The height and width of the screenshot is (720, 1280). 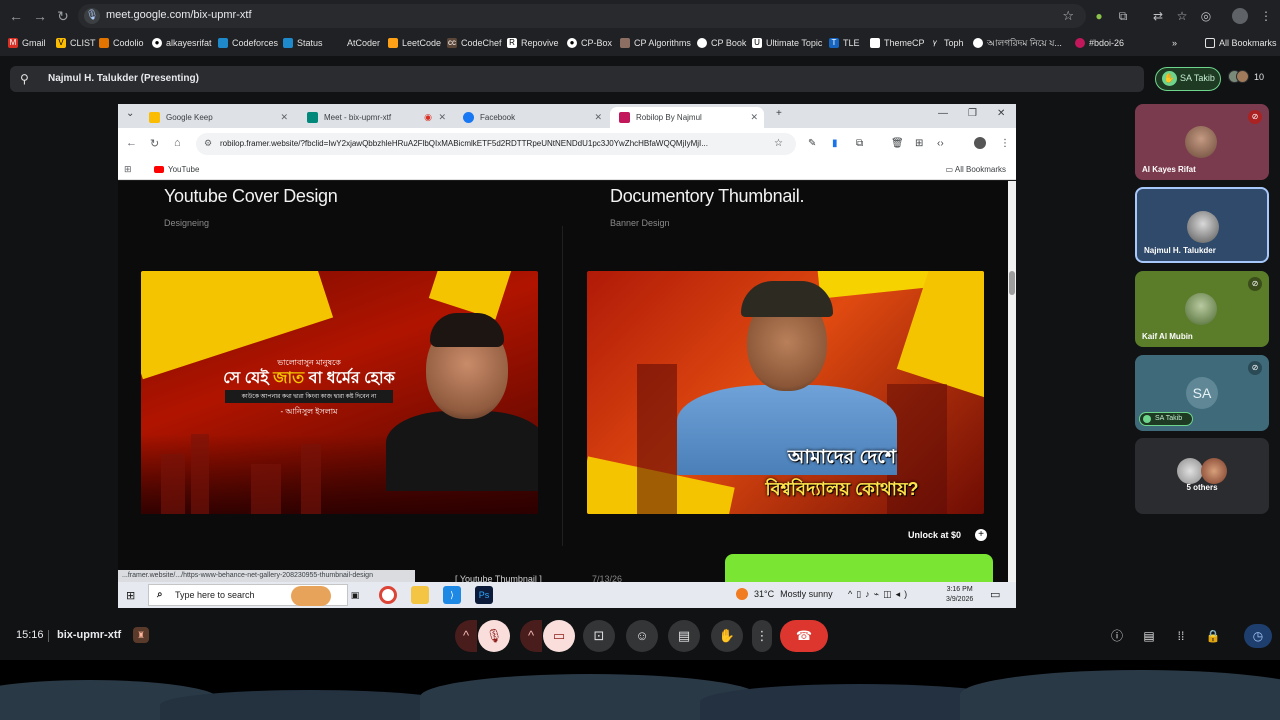 What do you see at coordinates (484, 595) in the screenshot?
I see `photoshop-icon: Ps` at bounding box center [484, 595].